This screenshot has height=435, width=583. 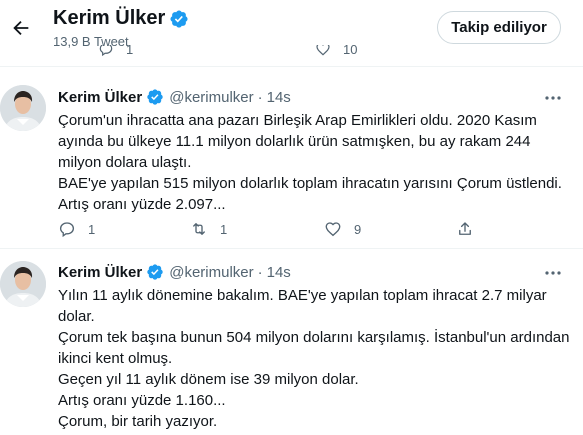 What do you see at coordinates (208, 229) in the screenshot?
I see `retweet-button: 1` at bounding box center [208, 229].